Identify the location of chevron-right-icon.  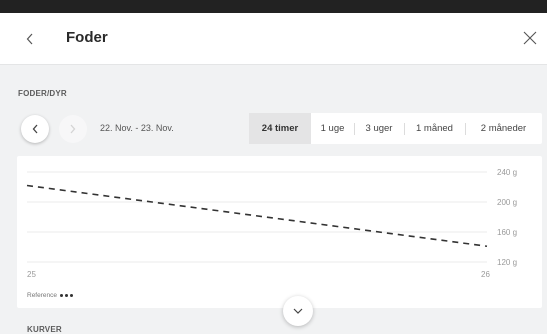
(73, 129).